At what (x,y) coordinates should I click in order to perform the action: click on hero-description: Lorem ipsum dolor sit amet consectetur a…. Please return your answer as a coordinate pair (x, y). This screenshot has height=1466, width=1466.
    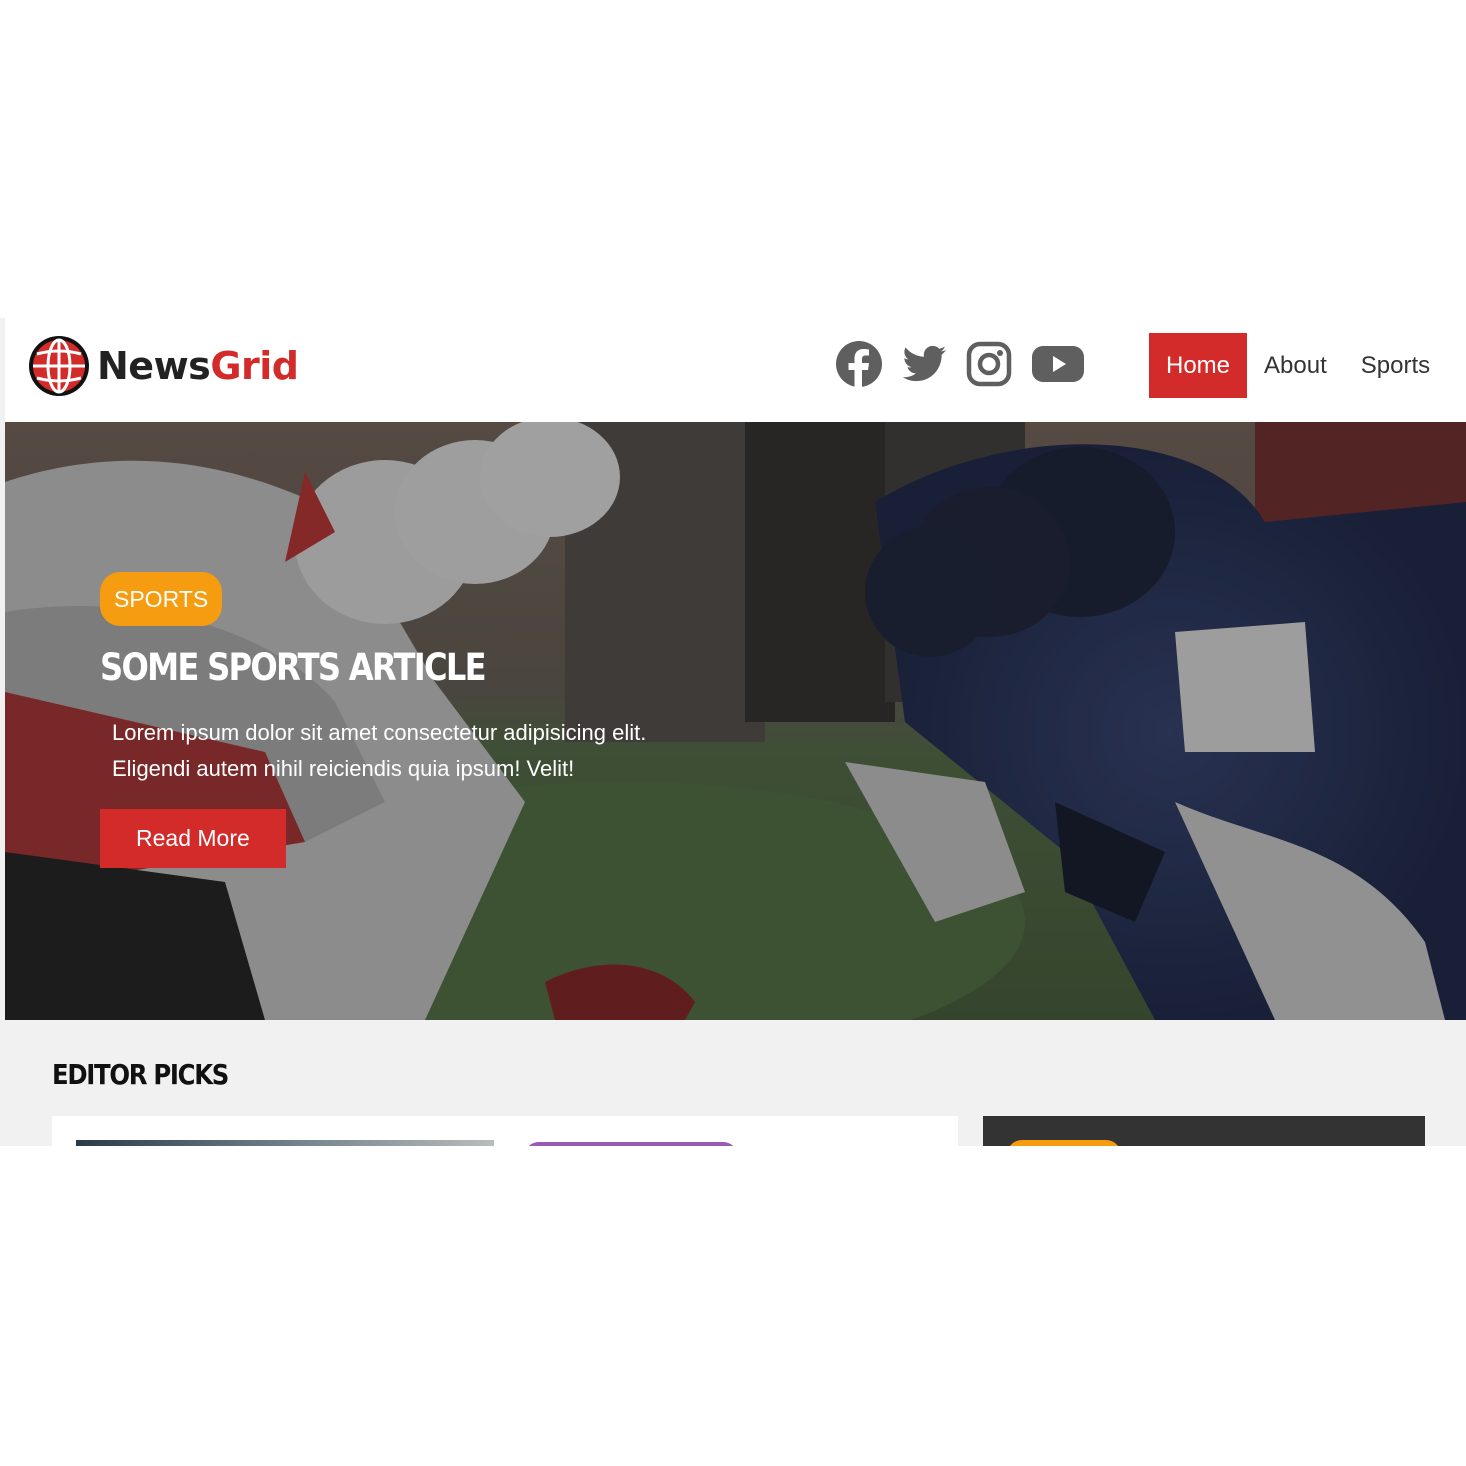
    Looking at the image, I should click on (379, 750).